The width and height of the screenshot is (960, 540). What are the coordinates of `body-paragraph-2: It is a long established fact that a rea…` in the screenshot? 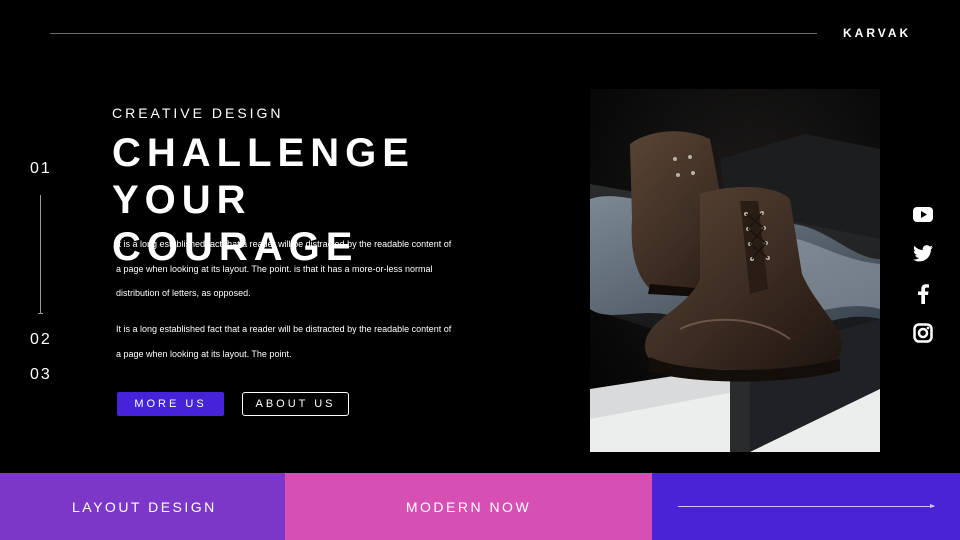 It's located at (284, 341).